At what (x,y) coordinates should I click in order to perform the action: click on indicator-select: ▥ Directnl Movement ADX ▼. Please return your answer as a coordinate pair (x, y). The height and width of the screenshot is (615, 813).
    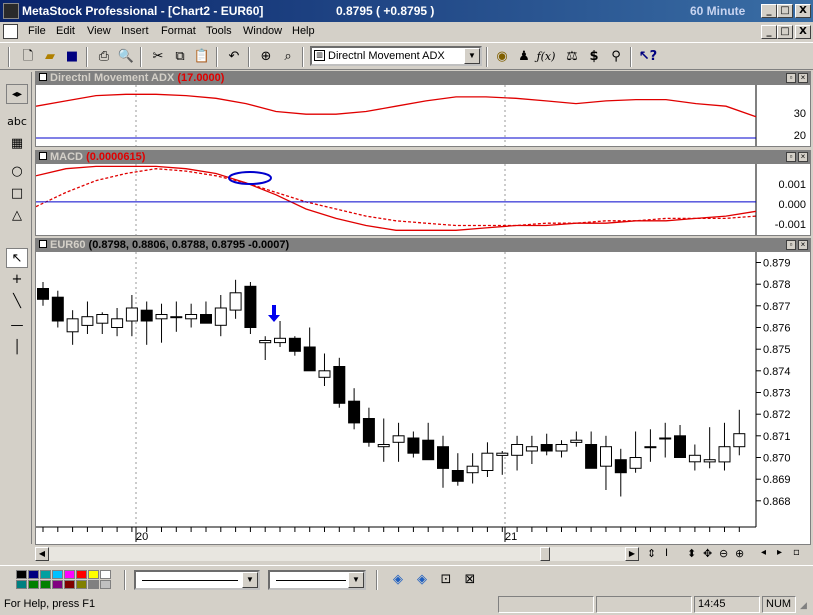
    Looking at the image, I should click on (396, 56).